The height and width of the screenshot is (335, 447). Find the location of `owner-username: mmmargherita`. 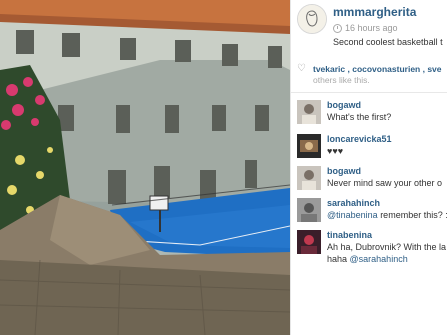

owner-username: mmmargherita is located at coordinates (374, 12).